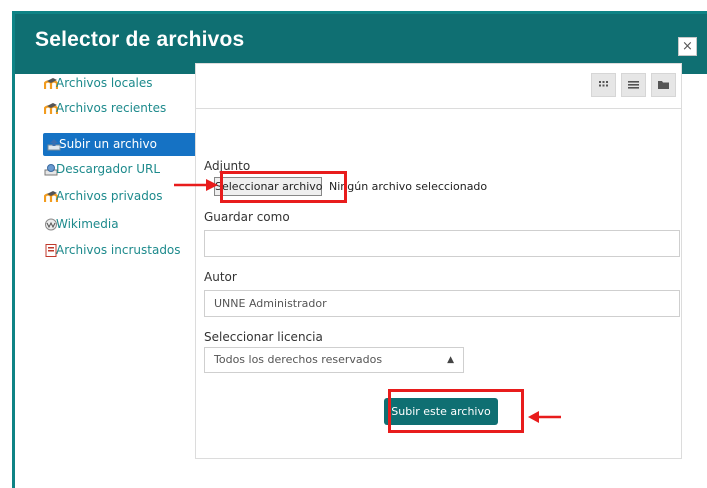 This screenshot has height=488, width=707. Describe the element at coordinates (408, 186) in the screenshot. I see `no-file-status: Ningún archivo seleccionado` at that location.